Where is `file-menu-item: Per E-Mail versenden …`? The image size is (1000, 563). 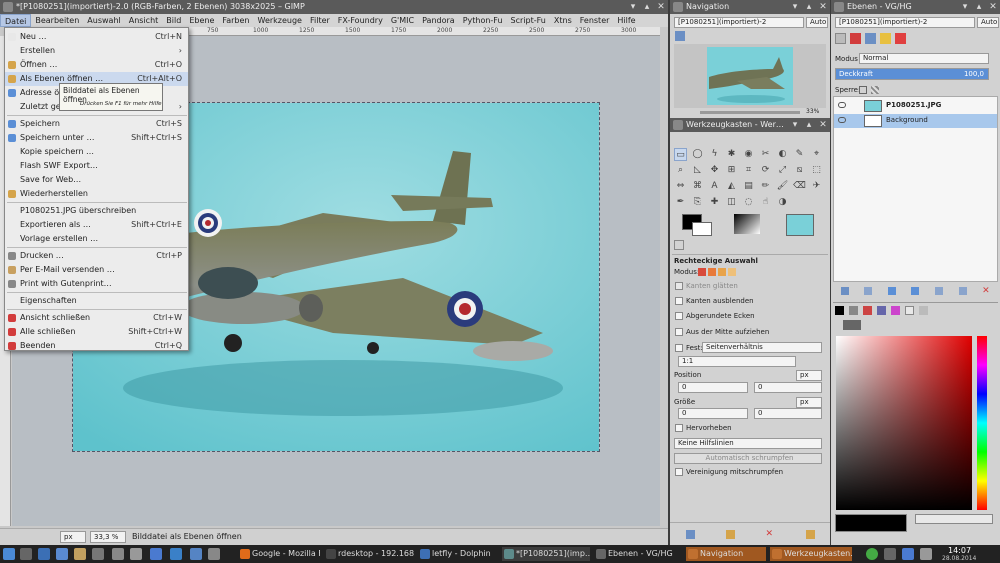
file-menu-item: Per E-Mail versenden … is located at coordinates (96, 270).